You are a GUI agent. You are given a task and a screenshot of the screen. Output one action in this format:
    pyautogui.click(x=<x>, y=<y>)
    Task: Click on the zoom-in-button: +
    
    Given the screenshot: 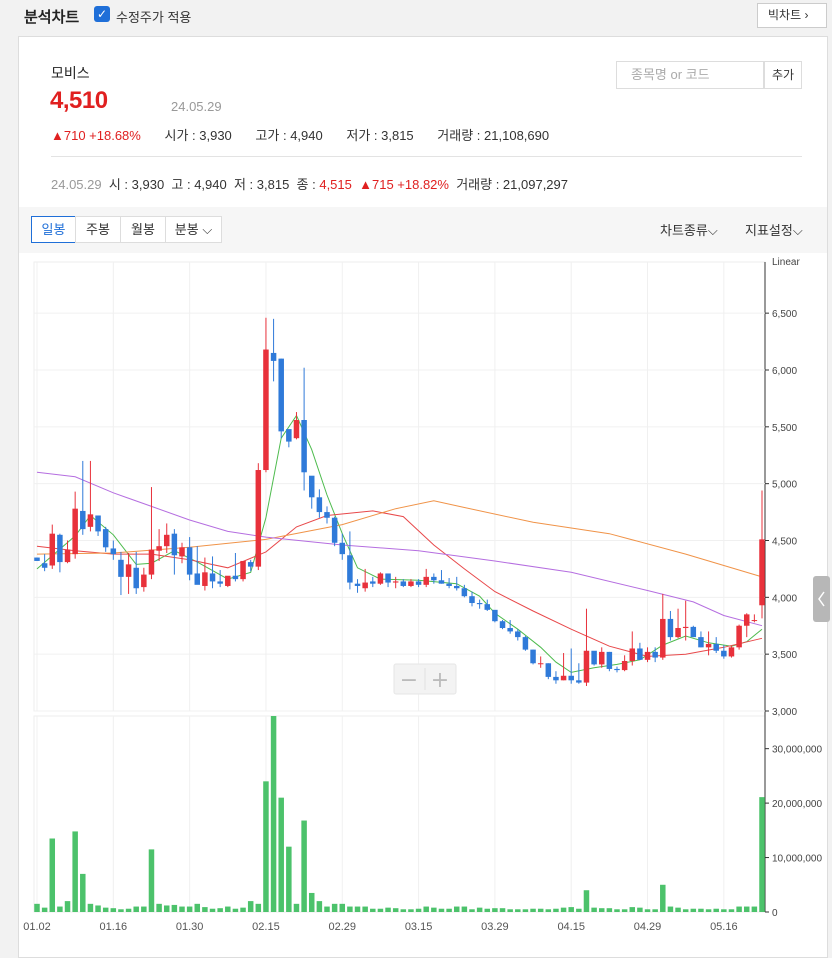 What is the action you would take?
    pyautogui.click(x=440, y=680)
    